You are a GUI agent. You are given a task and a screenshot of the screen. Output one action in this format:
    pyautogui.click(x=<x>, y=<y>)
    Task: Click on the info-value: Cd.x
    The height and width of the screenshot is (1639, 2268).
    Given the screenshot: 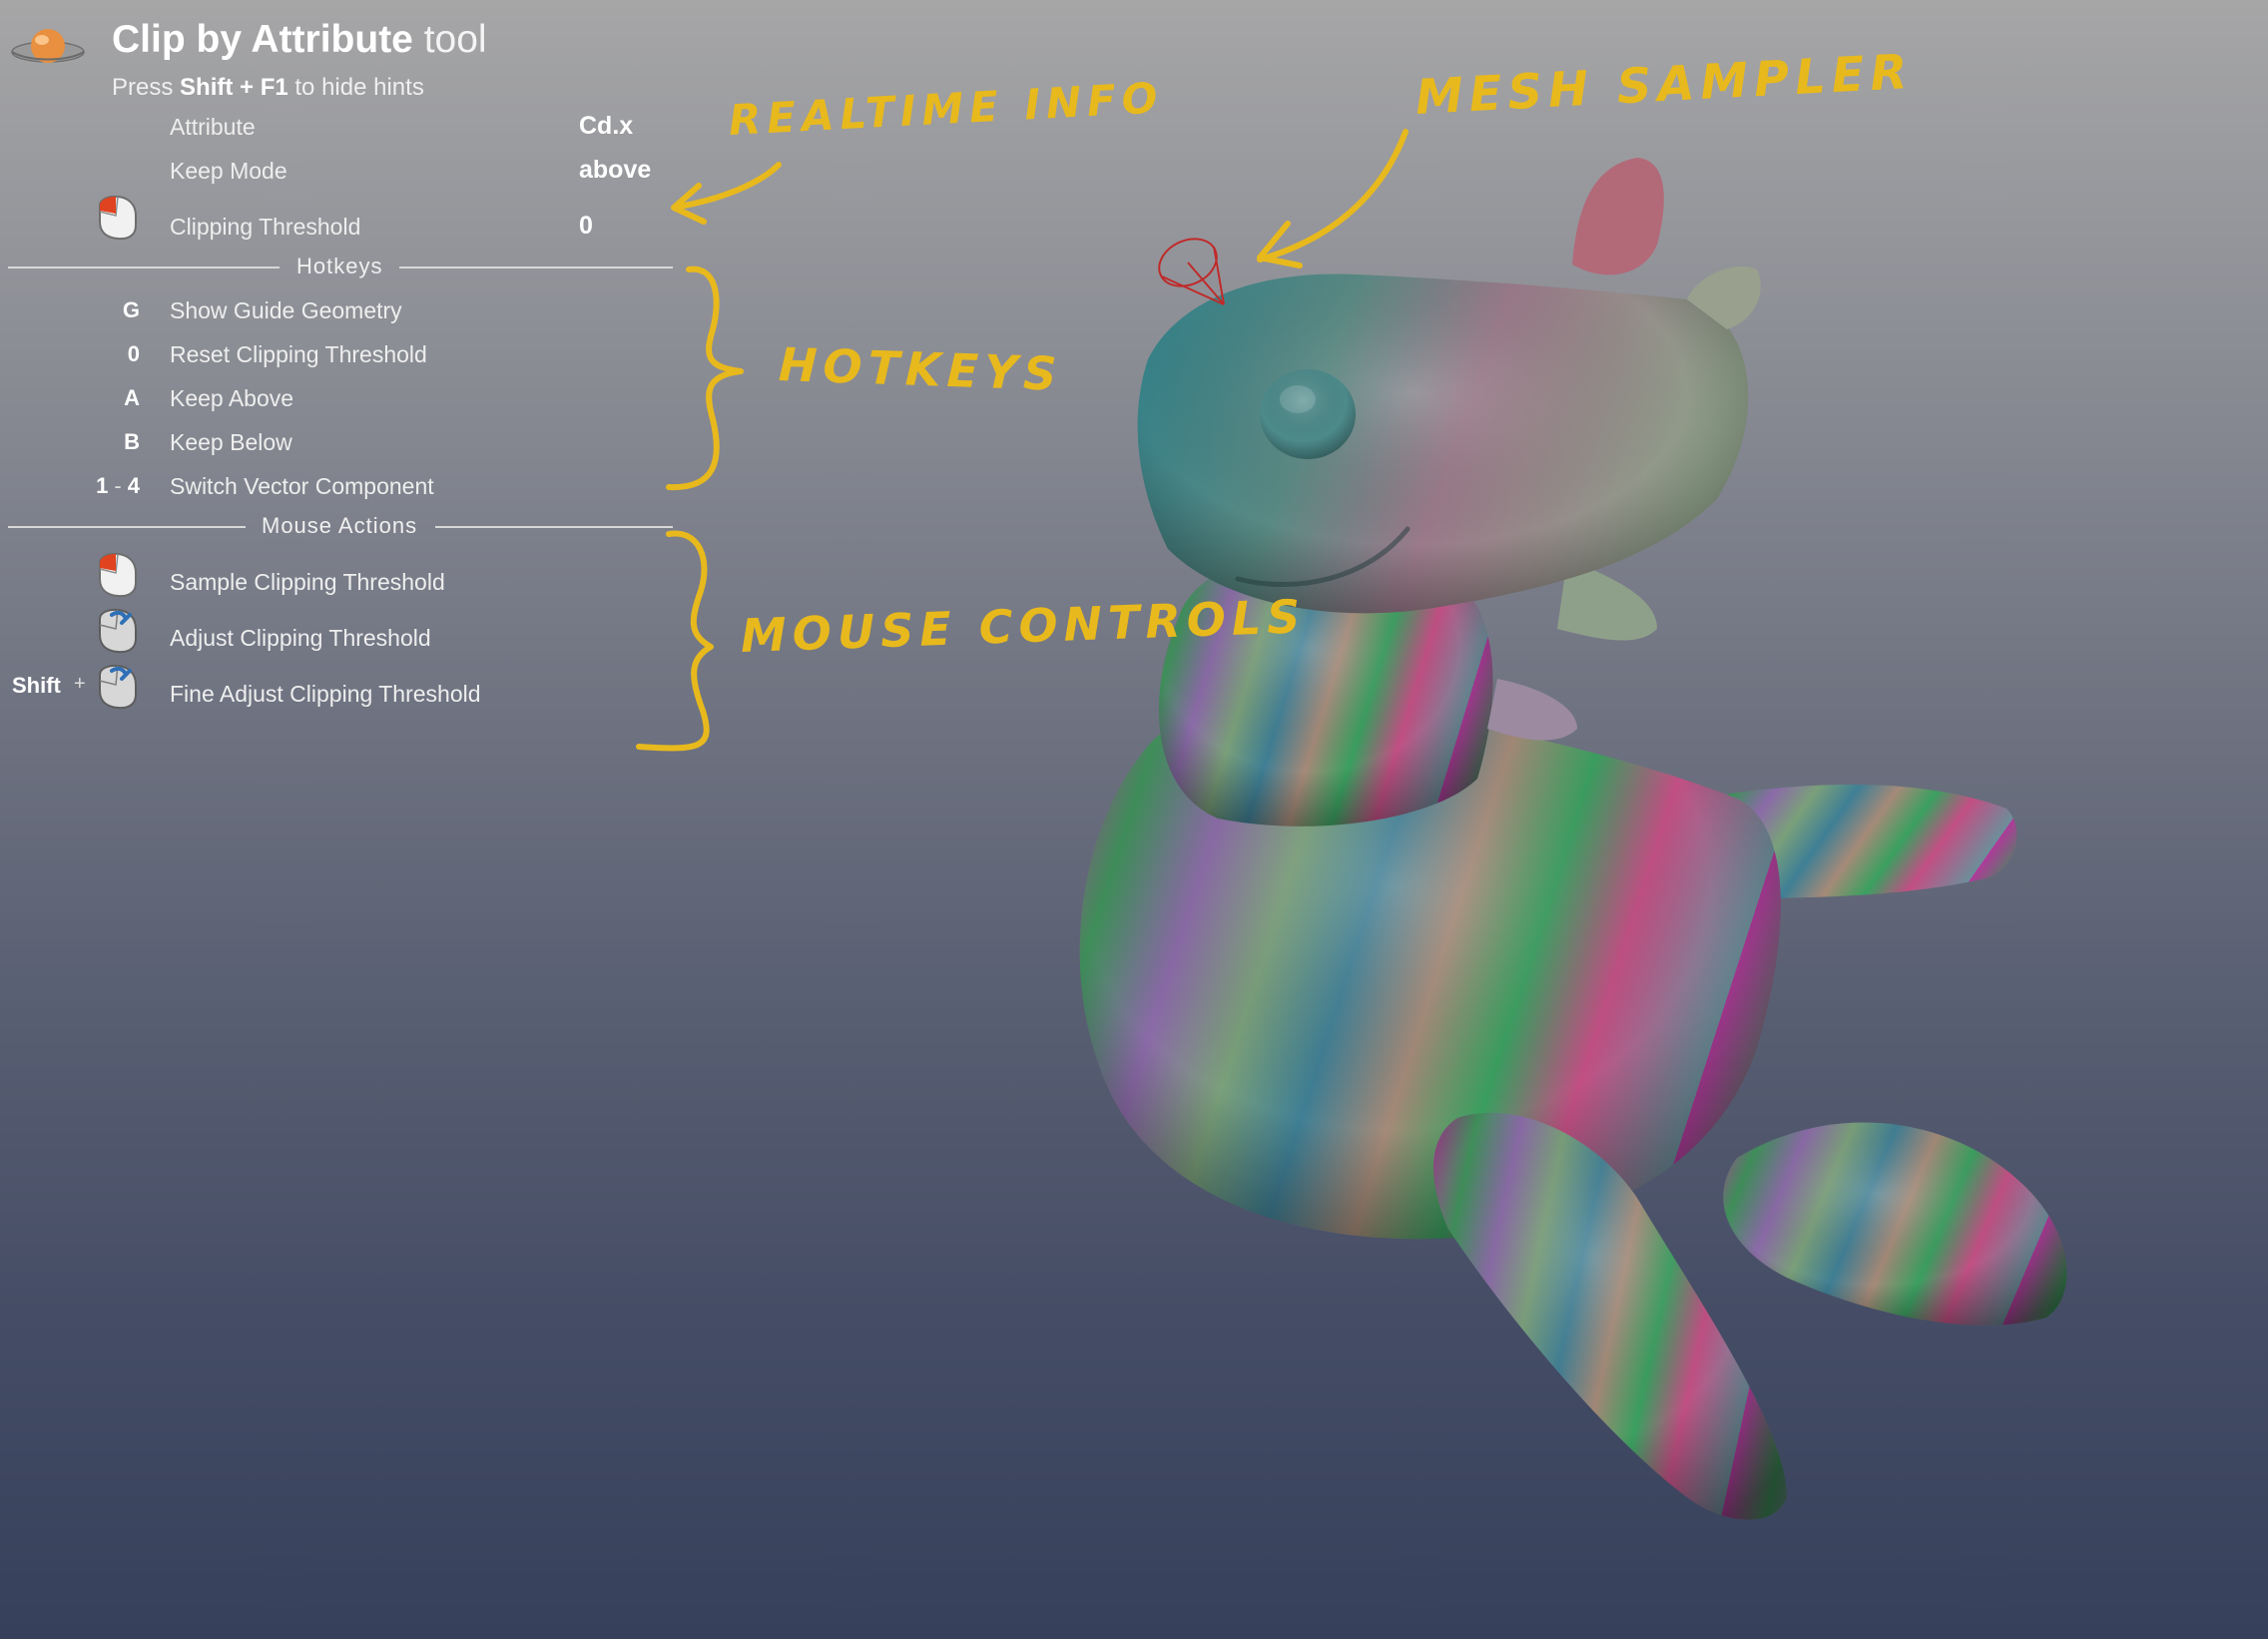 What is the action you would take?
    pyautogui.click(x=606, y=126)
    